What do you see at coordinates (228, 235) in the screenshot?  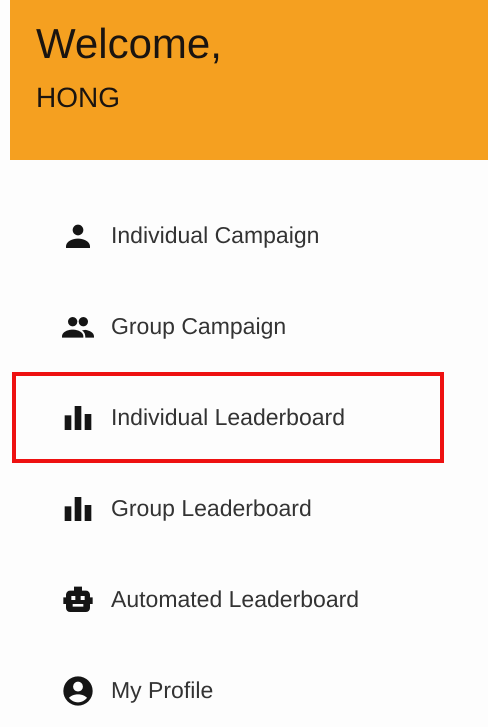 I see `menu-item: Individual Campaign` at bounding box center [228, 235].